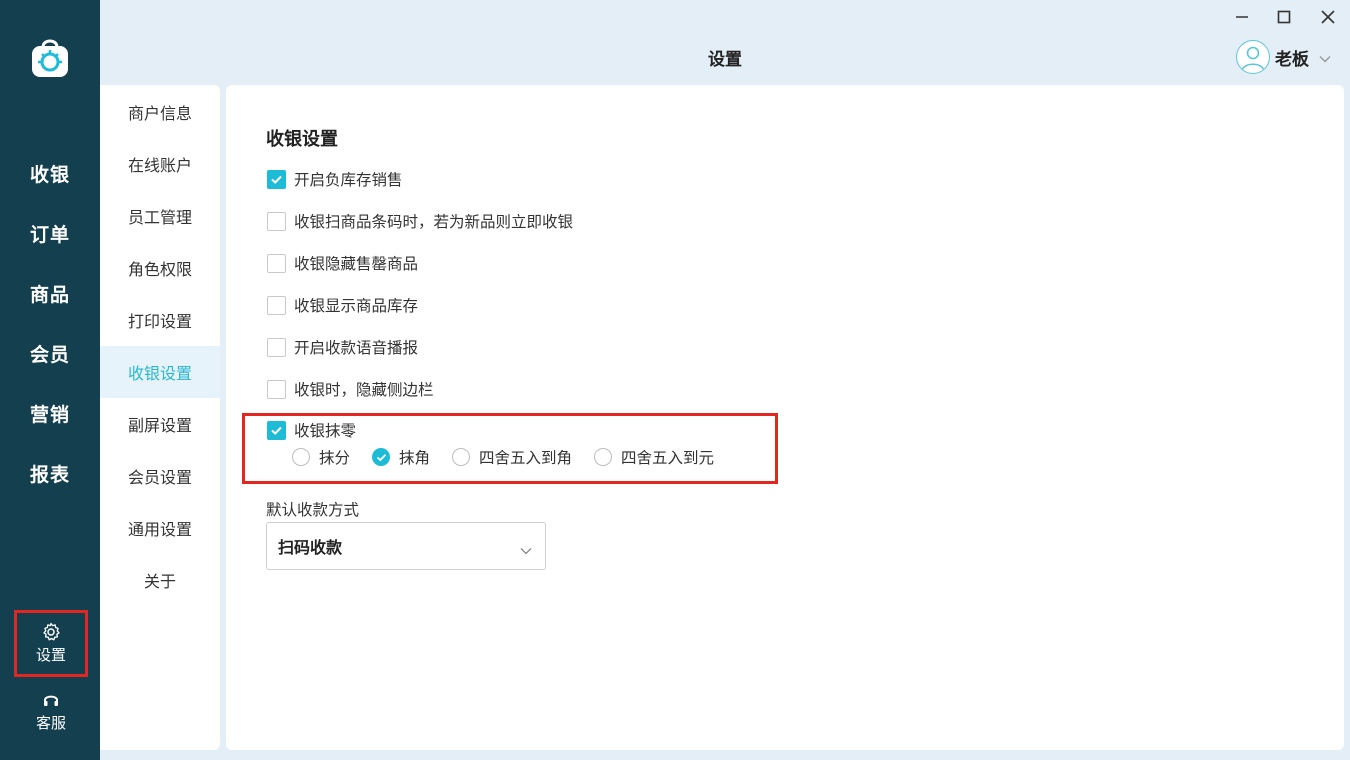  What do you see at coordinates (50, 380) in the screenshot?
I see `main-sidebar: 收银 订单 商品 会员 营销 报表 设置 客服` at bounding box center [50, 380].